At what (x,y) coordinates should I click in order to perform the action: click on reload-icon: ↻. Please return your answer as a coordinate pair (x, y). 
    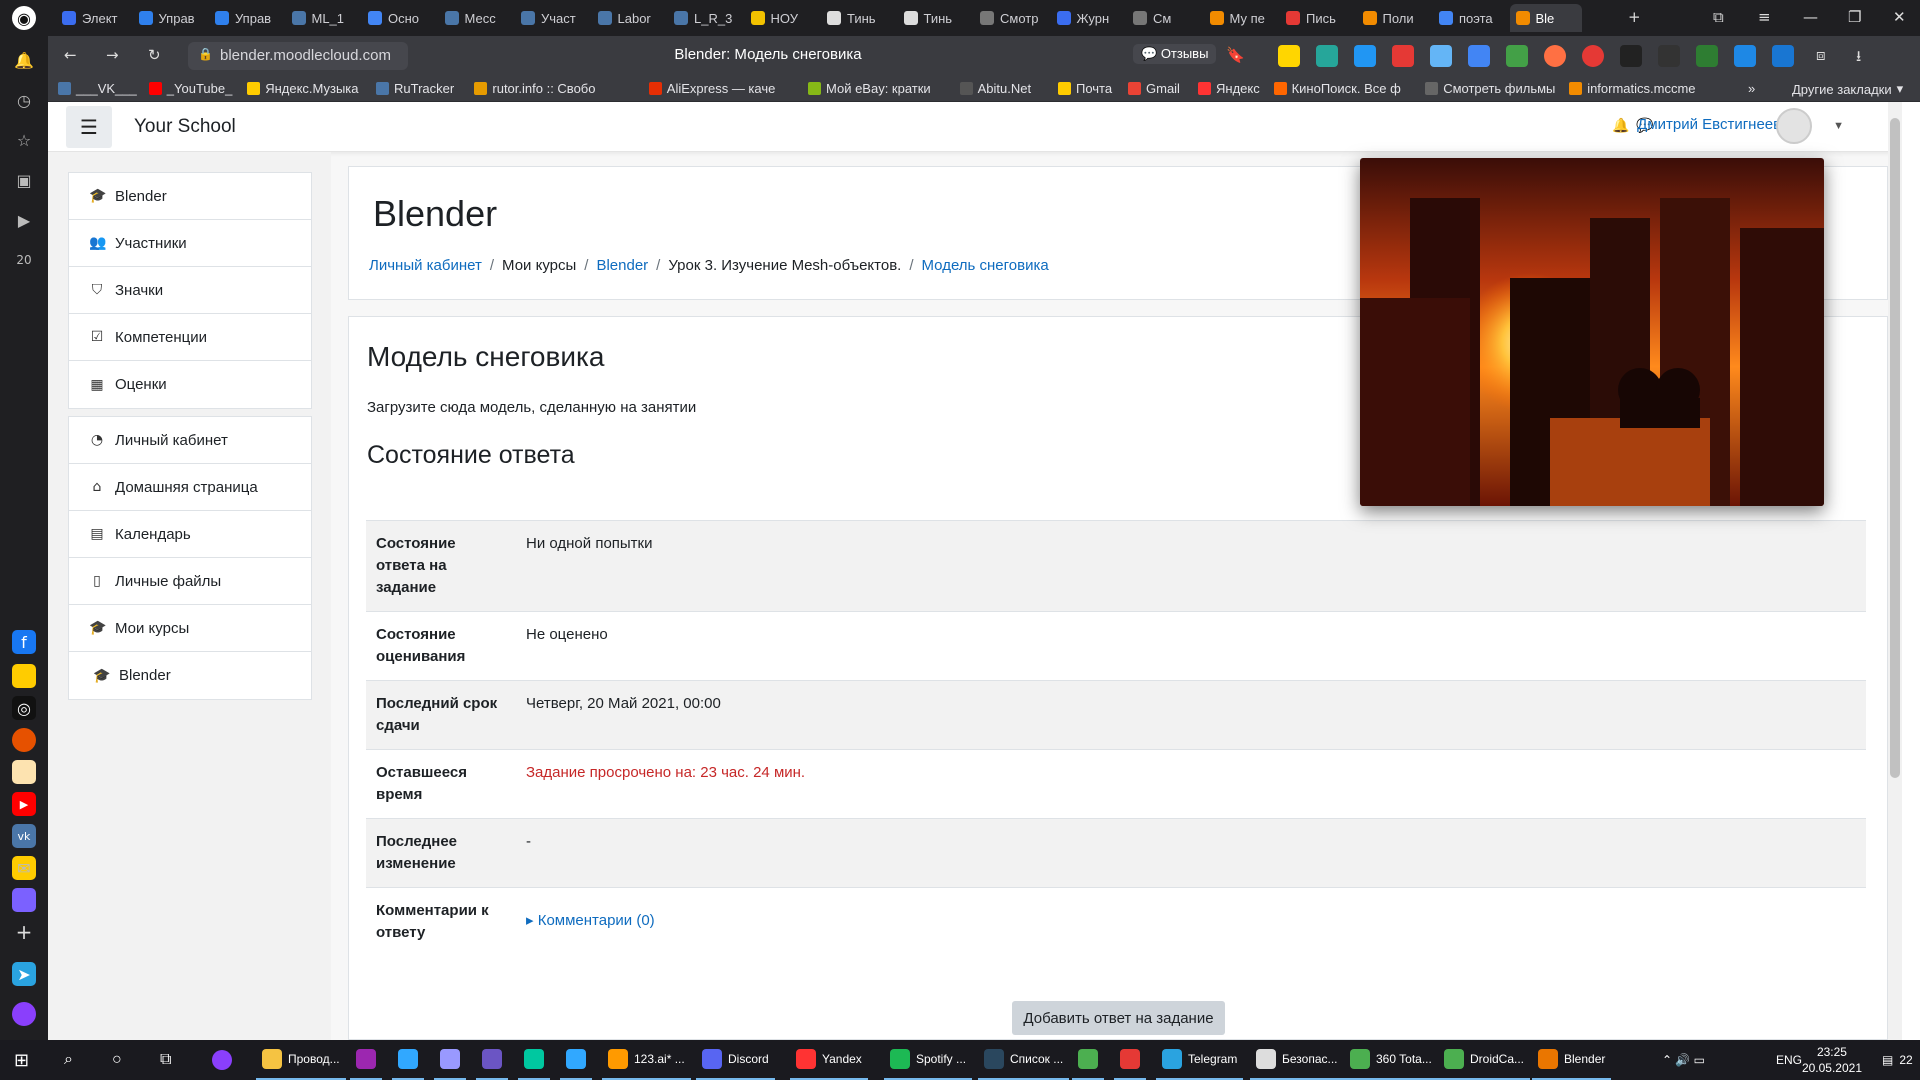
    Looking at the image, I should click on (154, 55).